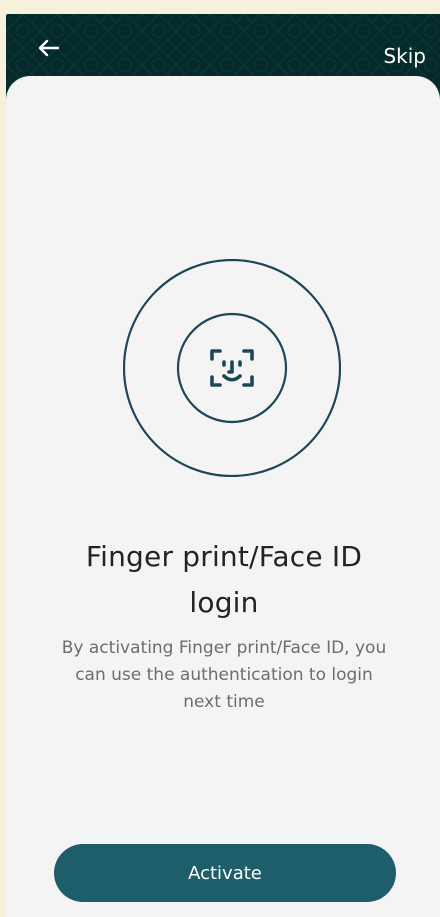  I want to click on face-id-icon, so click(232, 368).